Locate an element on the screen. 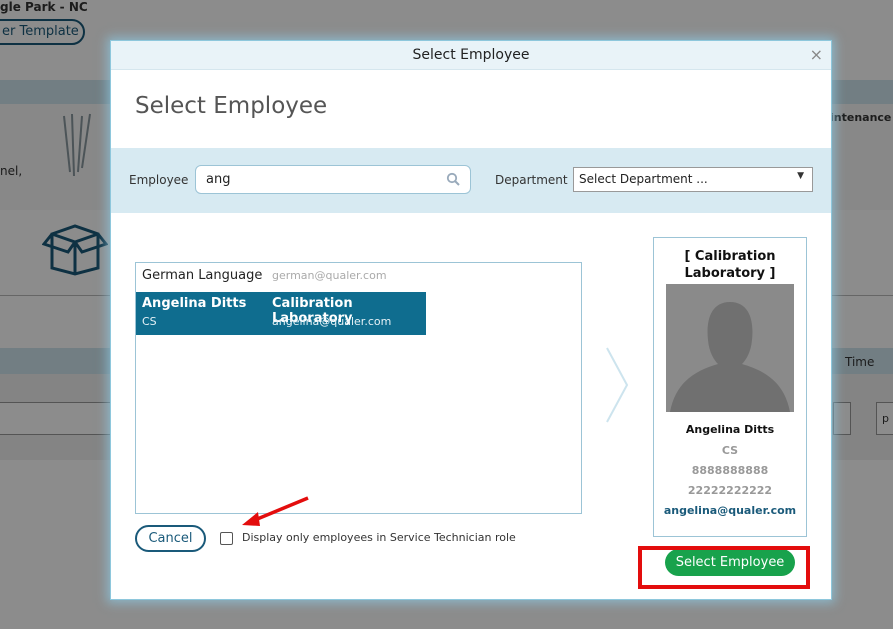 The image size is (893, 629). service-technician-checkbox is located at coordinates (226, 538).